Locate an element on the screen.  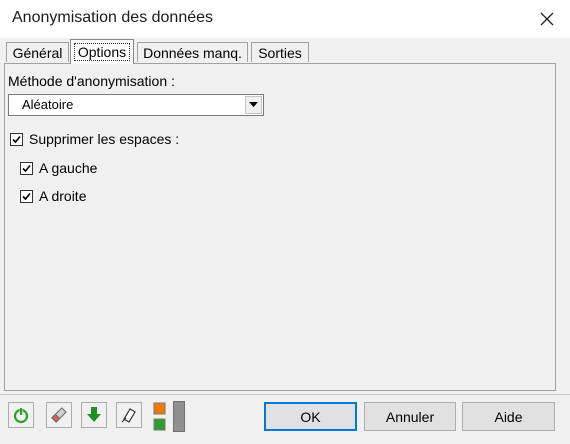
chevron-down-icon is located at coordinates (253, 104).